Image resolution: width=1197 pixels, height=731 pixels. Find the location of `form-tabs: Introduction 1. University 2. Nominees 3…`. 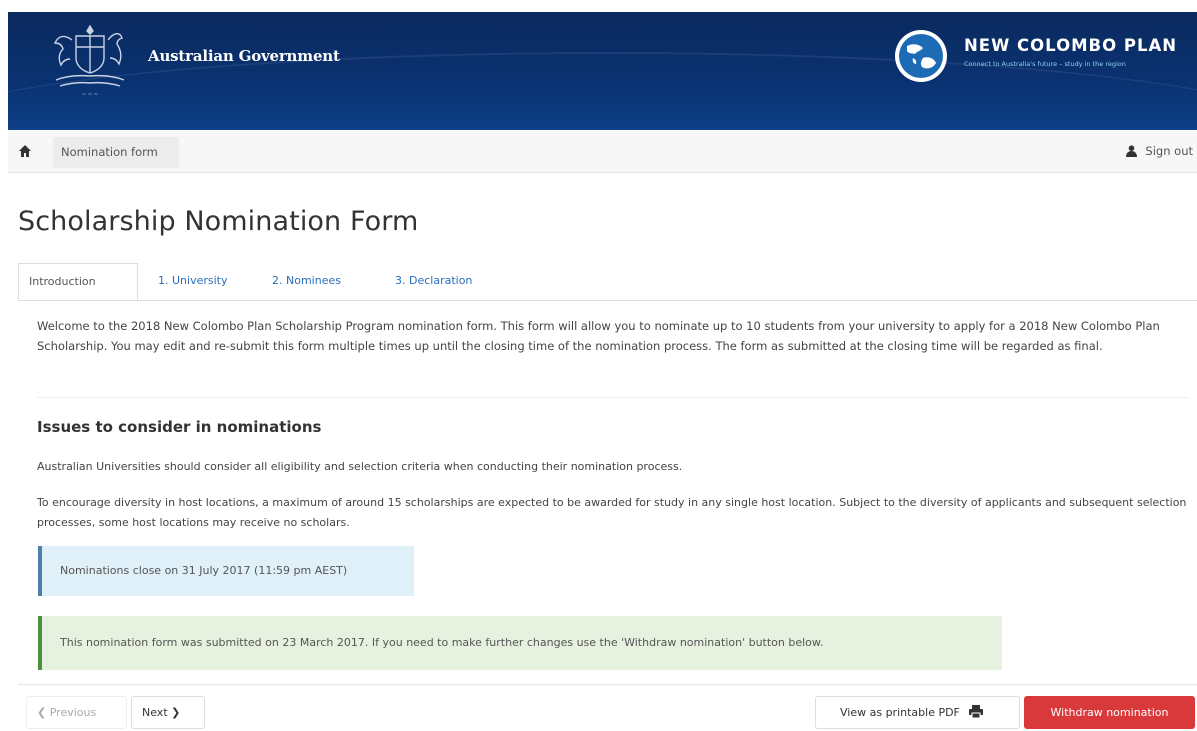

form-tabs: Introduction 1. University 2. Nominees 3… is located at coordinates (607, 282).